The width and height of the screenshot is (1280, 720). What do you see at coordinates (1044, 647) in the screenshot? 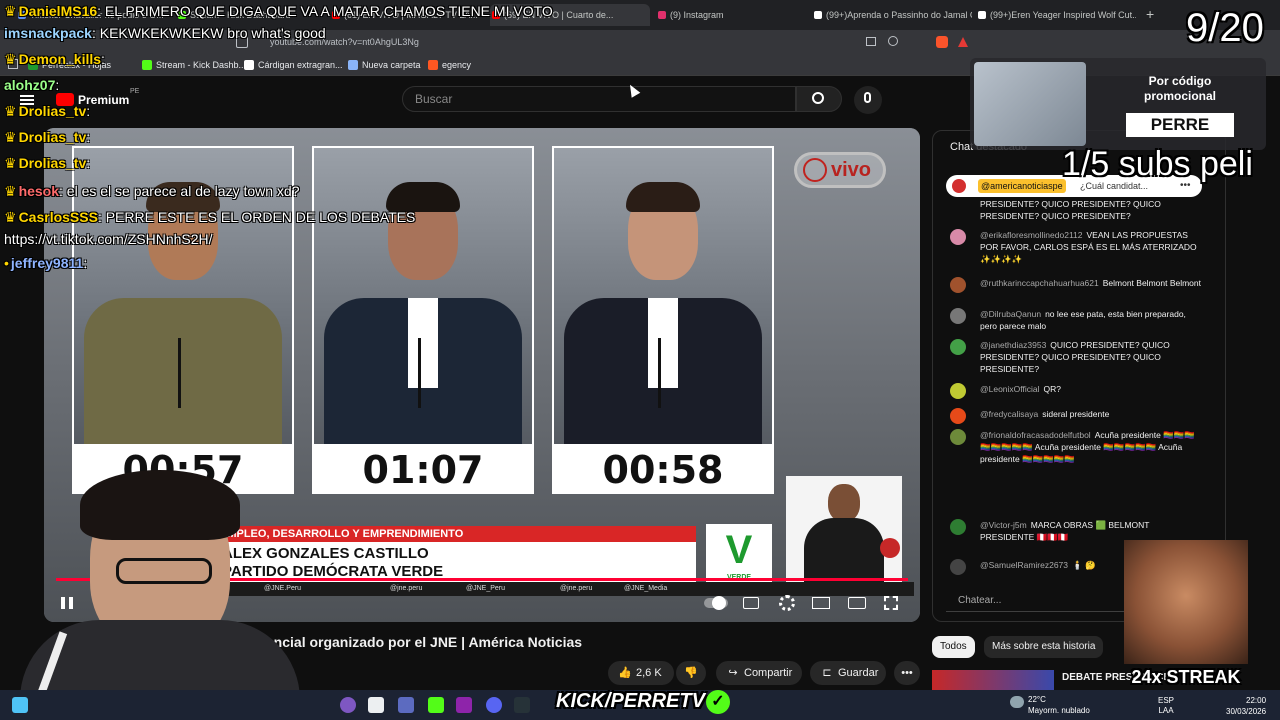
I see `filter-chip: Más sobre esta historia` at bounding box center [1044, 647].